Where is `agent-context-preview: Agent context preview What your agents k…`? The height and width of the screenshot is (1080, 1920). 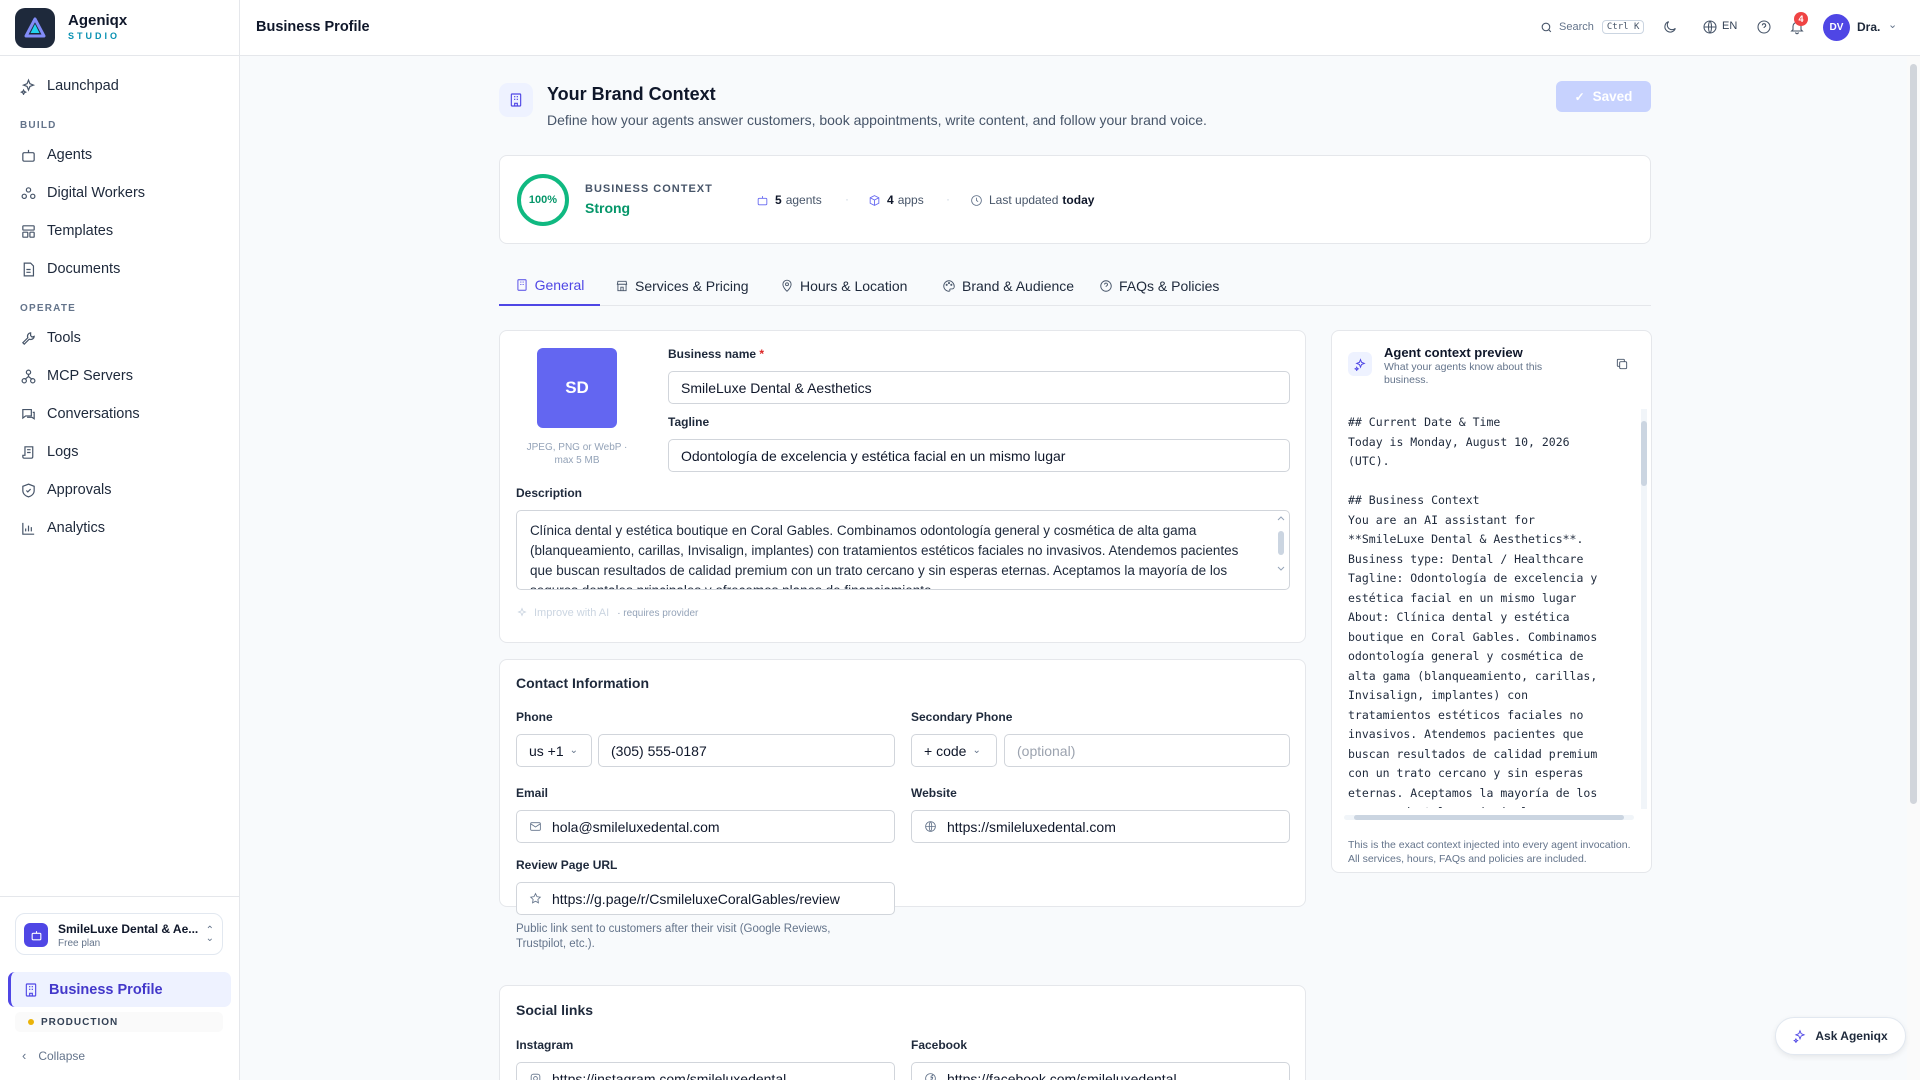 agent-context-preview: Agent context preview What your agents k… is located at coordinates (1491, 601).